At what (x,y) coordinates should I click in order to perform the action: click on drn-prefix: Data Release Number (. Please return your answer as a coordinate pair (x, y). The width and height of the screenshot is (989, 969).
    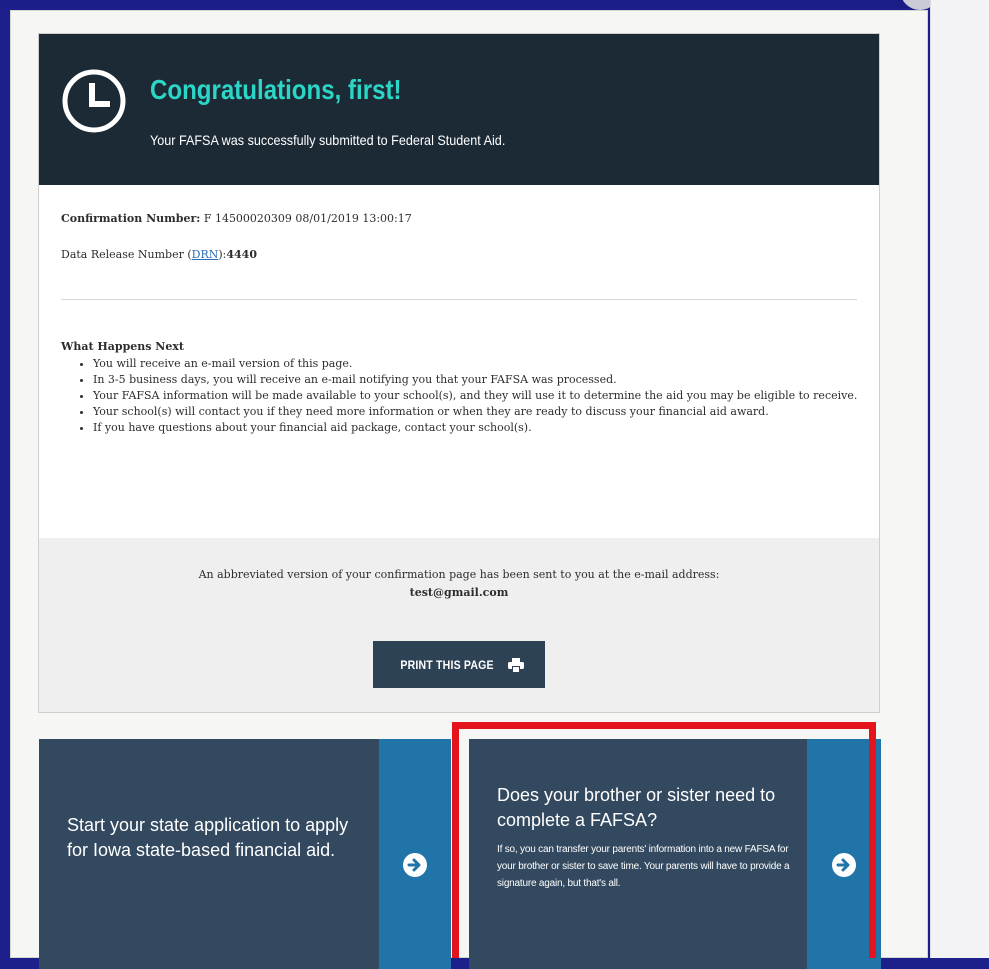
    Looking at the image, I should click on (126, 254).